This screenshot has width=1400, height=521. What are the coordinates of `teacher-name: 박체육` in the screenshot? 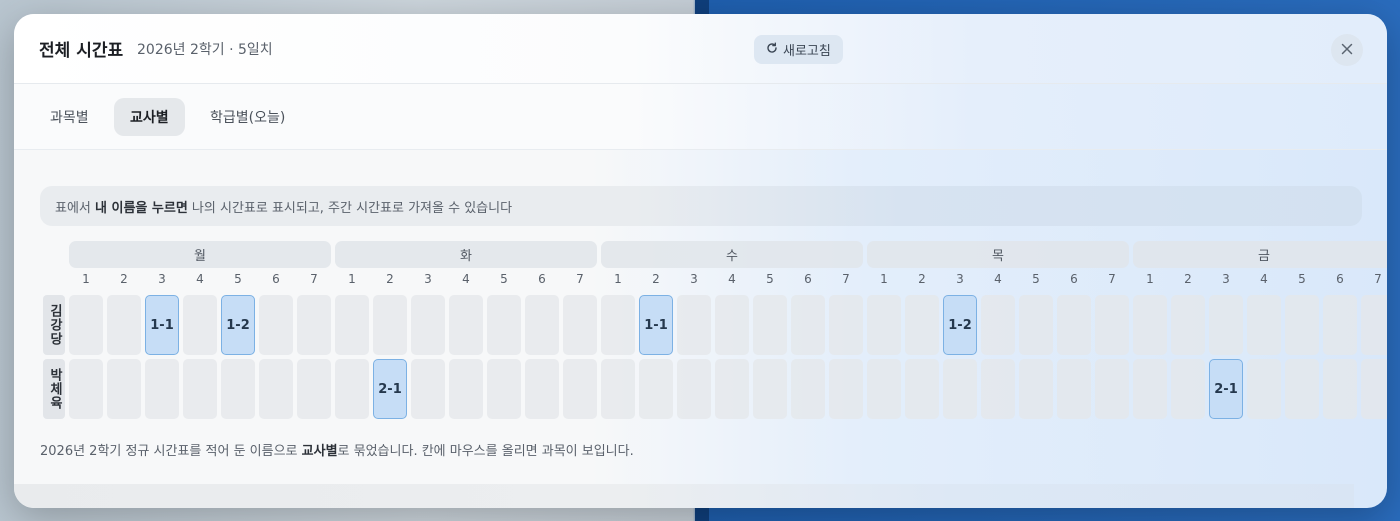 It's located at (54, 389).